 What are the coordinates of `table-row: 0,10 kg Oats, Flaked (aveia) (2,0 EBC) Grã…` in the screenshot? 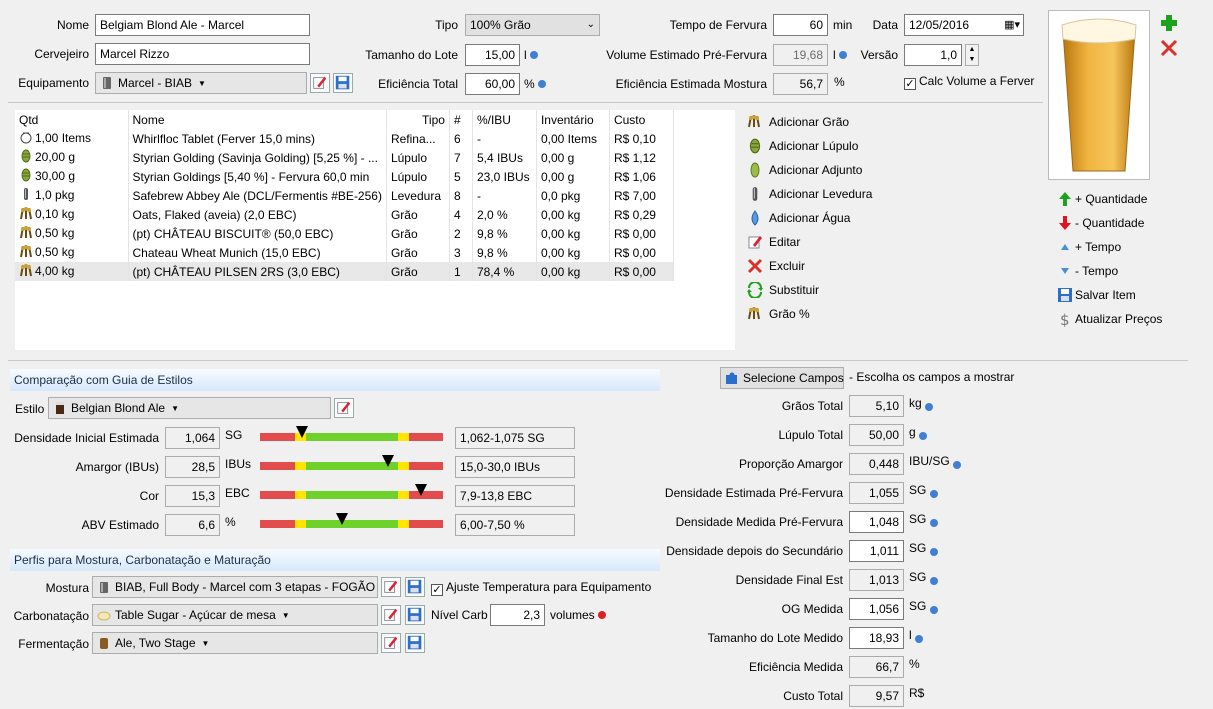 It's located at (344, 214).